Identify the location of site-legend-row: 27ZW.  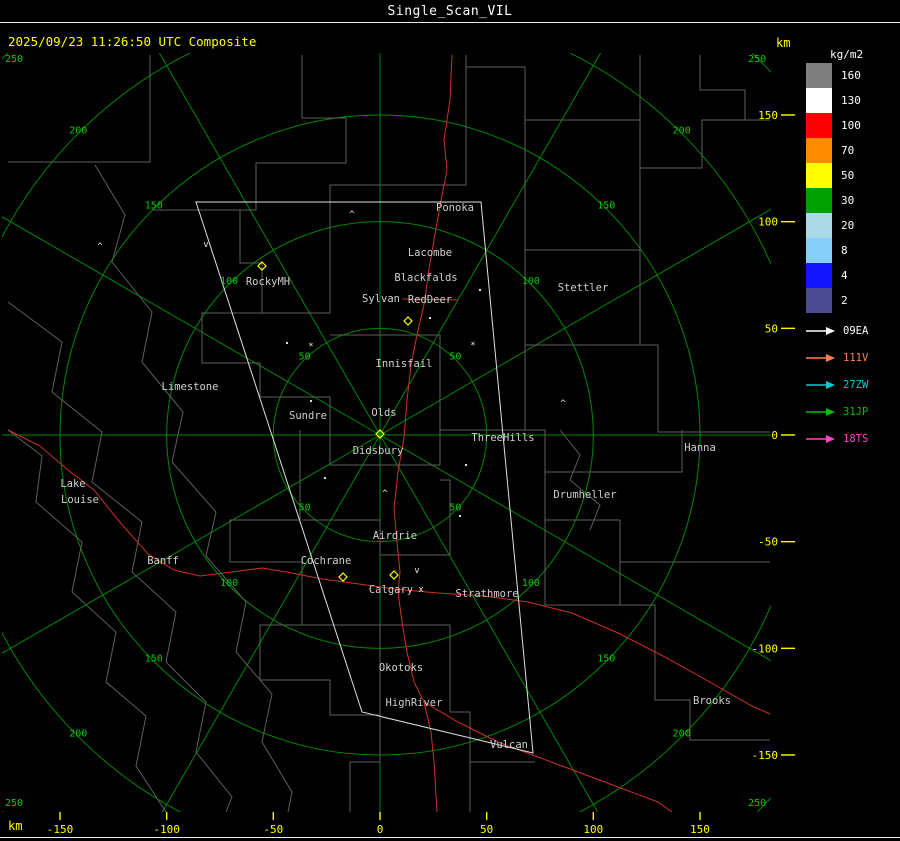
(837, 384).